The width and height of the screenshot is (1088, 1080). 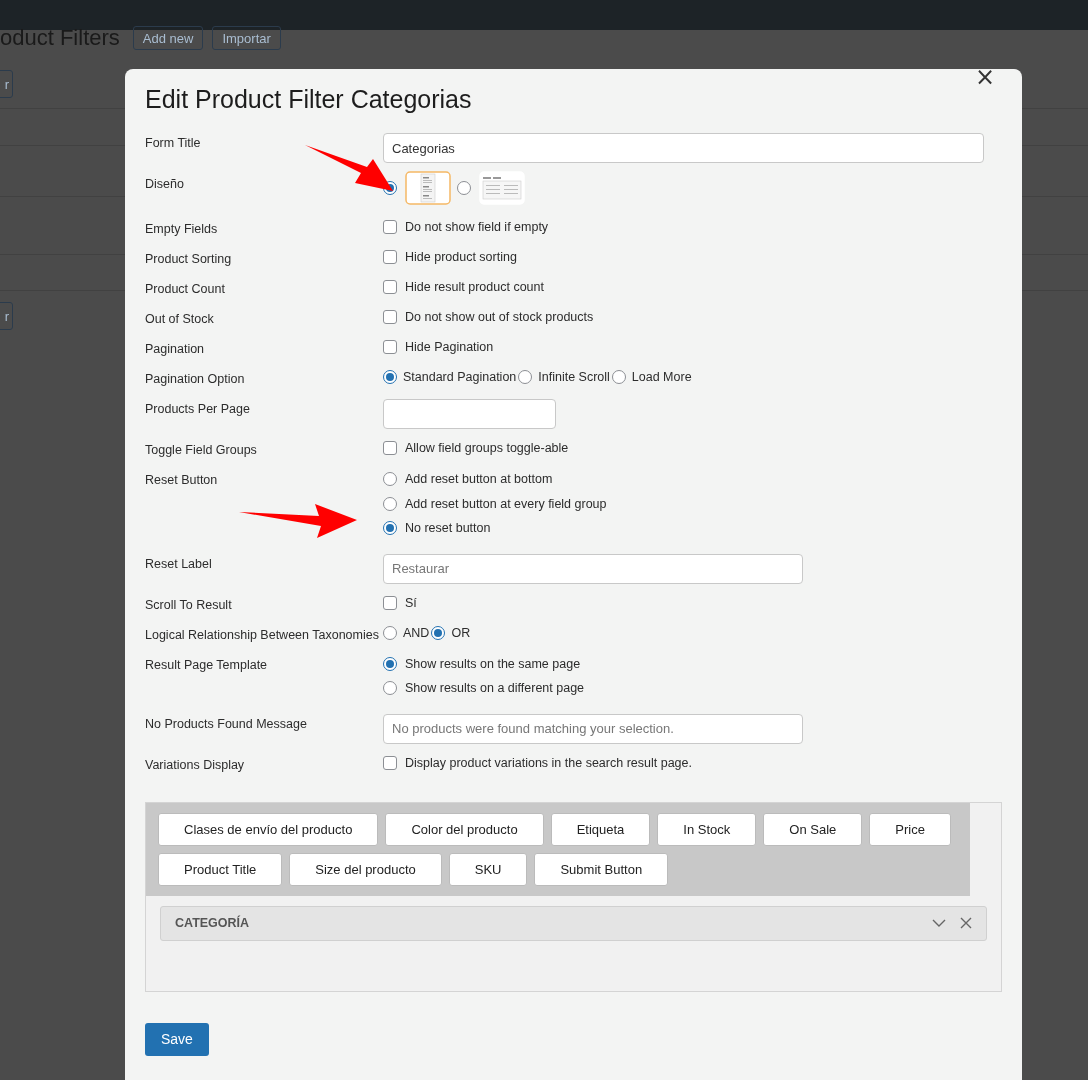 I want to click on field-label: Pagination, so click(x=175, y=348).